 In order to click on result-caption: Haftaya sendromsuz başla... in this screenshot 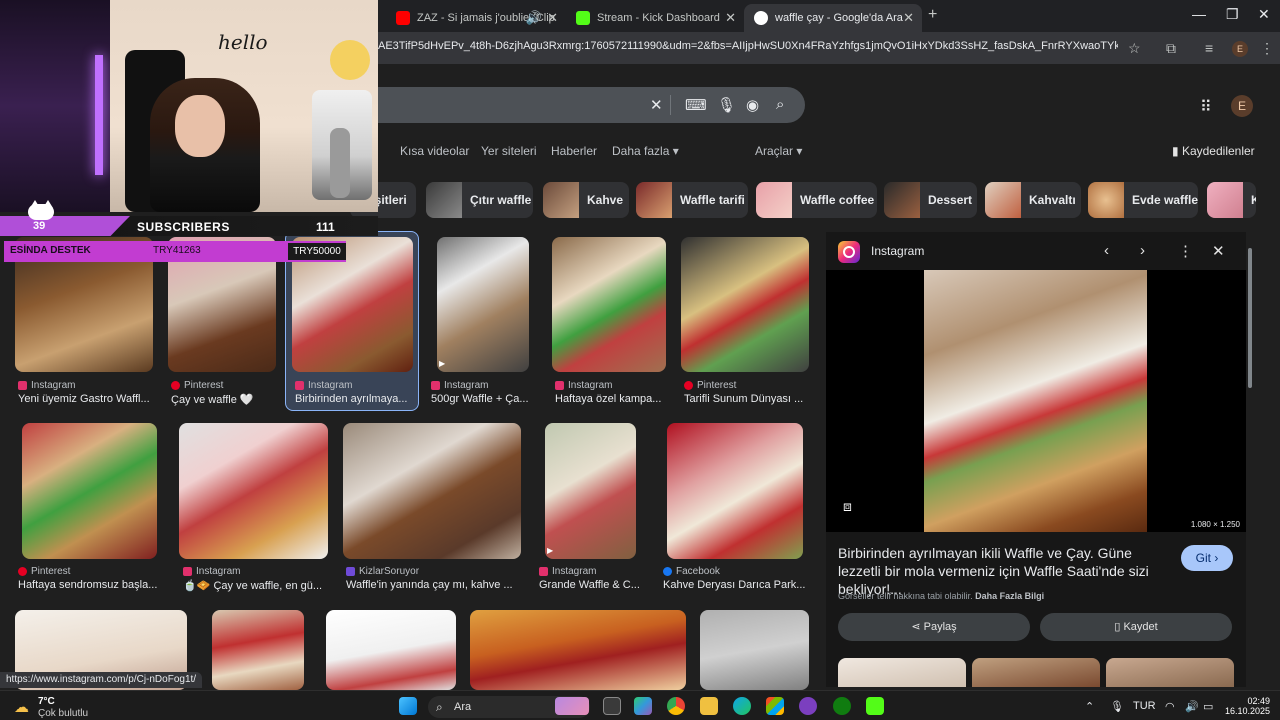, I will do `click(88, 585)`.